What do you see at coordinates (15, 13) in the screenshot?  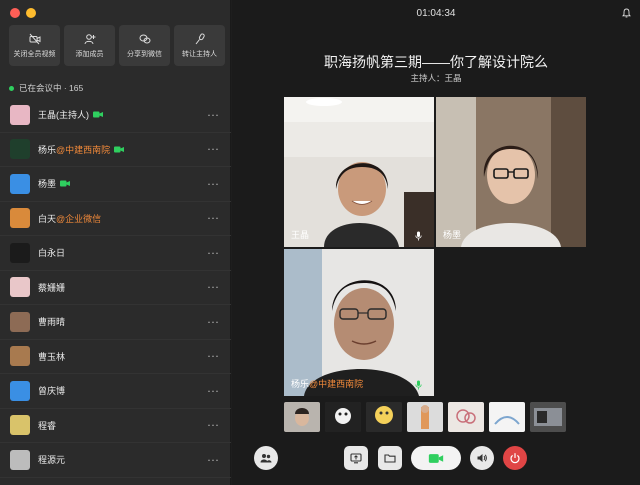 I see `close-window-button` at bounding box center [15, 13].